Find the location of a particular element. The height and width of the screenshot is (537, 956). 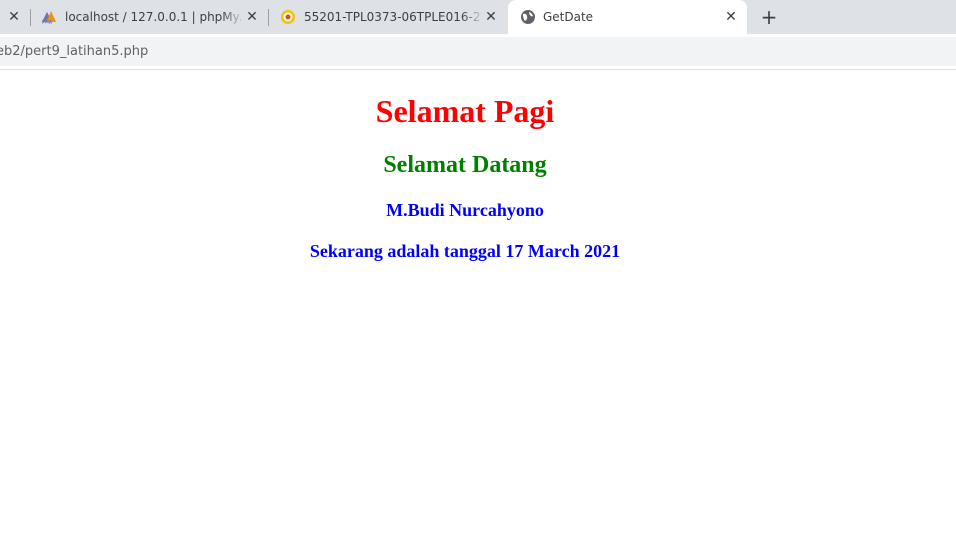

welcome-heading: Selamat Datang is located at coordinates (465, 165).